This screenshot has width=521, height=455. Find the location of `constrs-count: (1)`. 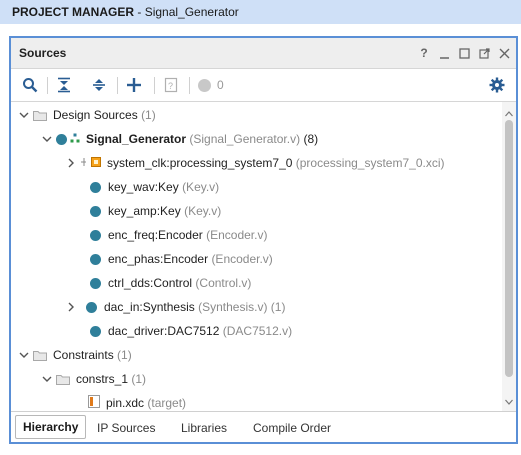

constrs-count: (1) is located at coordinates (139, 379).